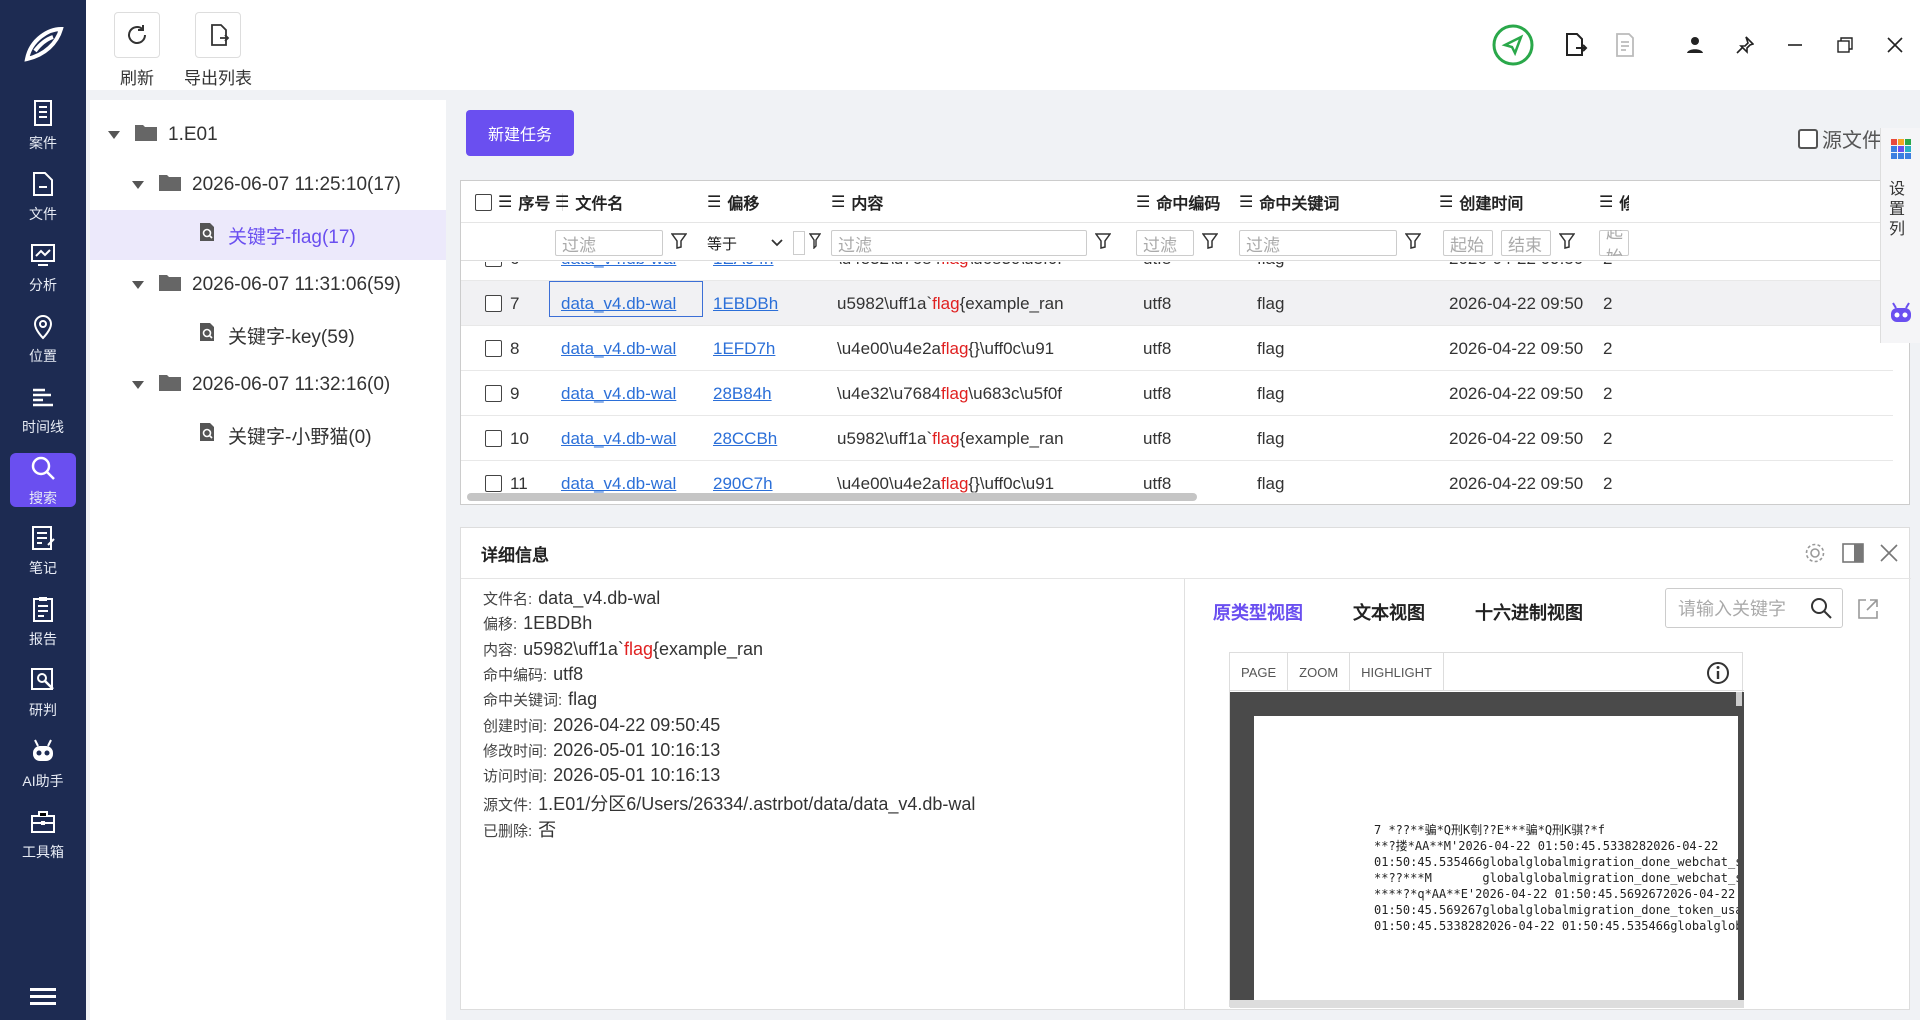 This screenshot has height=1020, width=1920. I want to click on nav-item-robot: AI助手, so click(43, 763).